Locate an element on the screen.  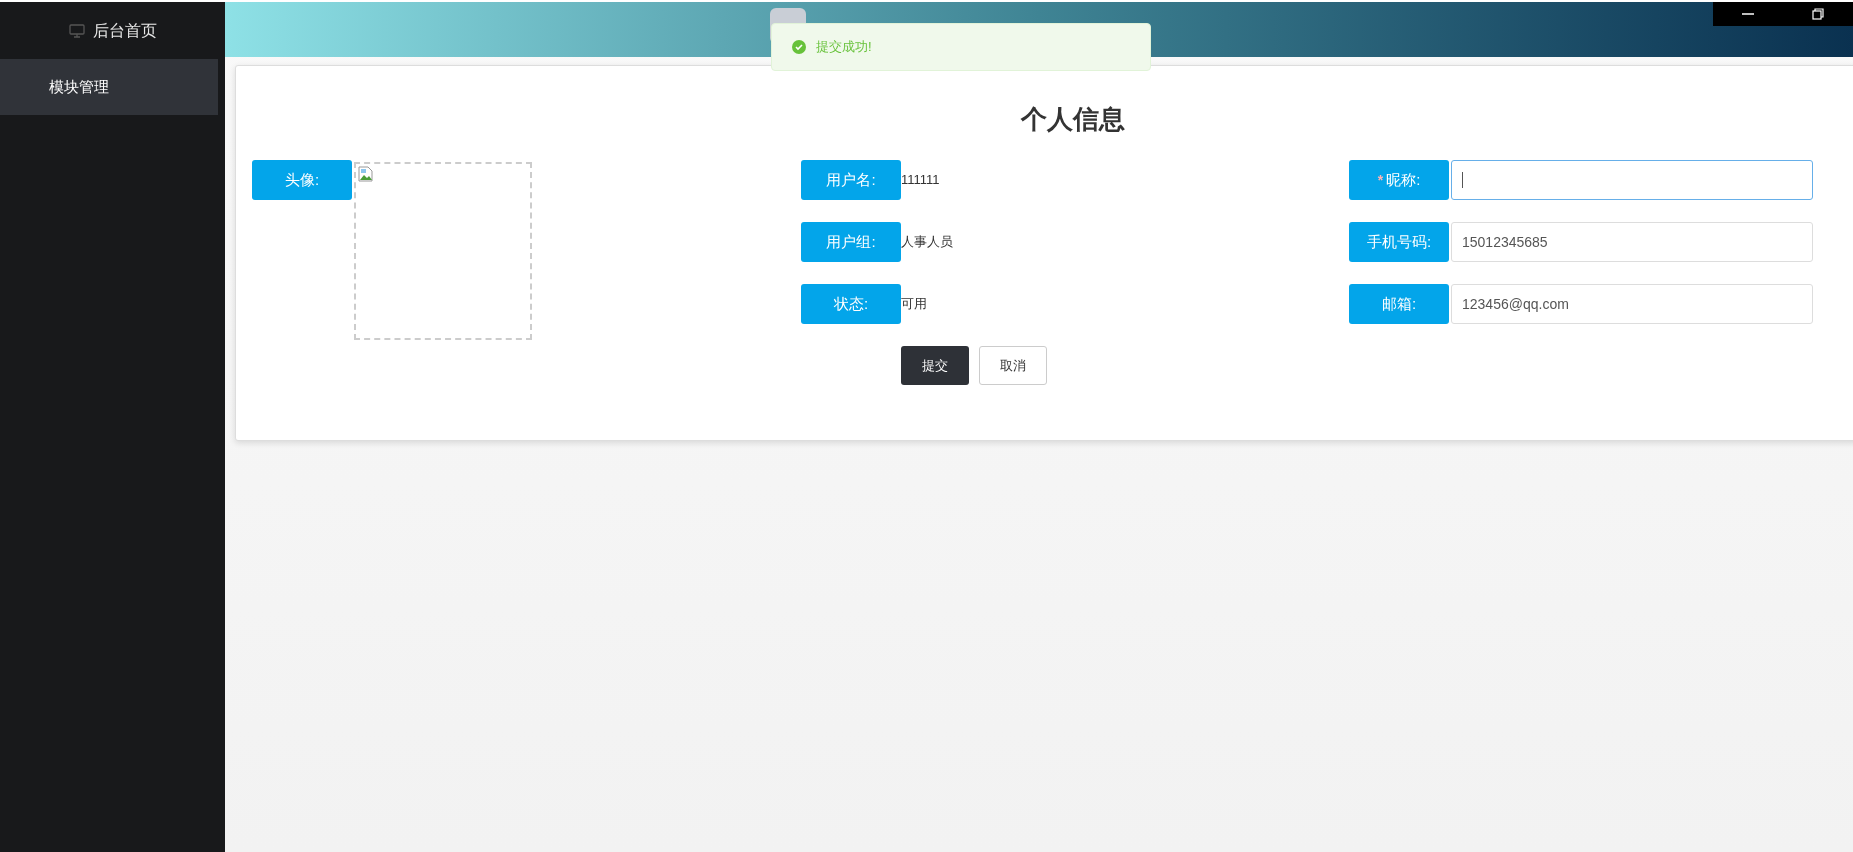
field-label: 昵称: is located at coordinates (1403, 179).